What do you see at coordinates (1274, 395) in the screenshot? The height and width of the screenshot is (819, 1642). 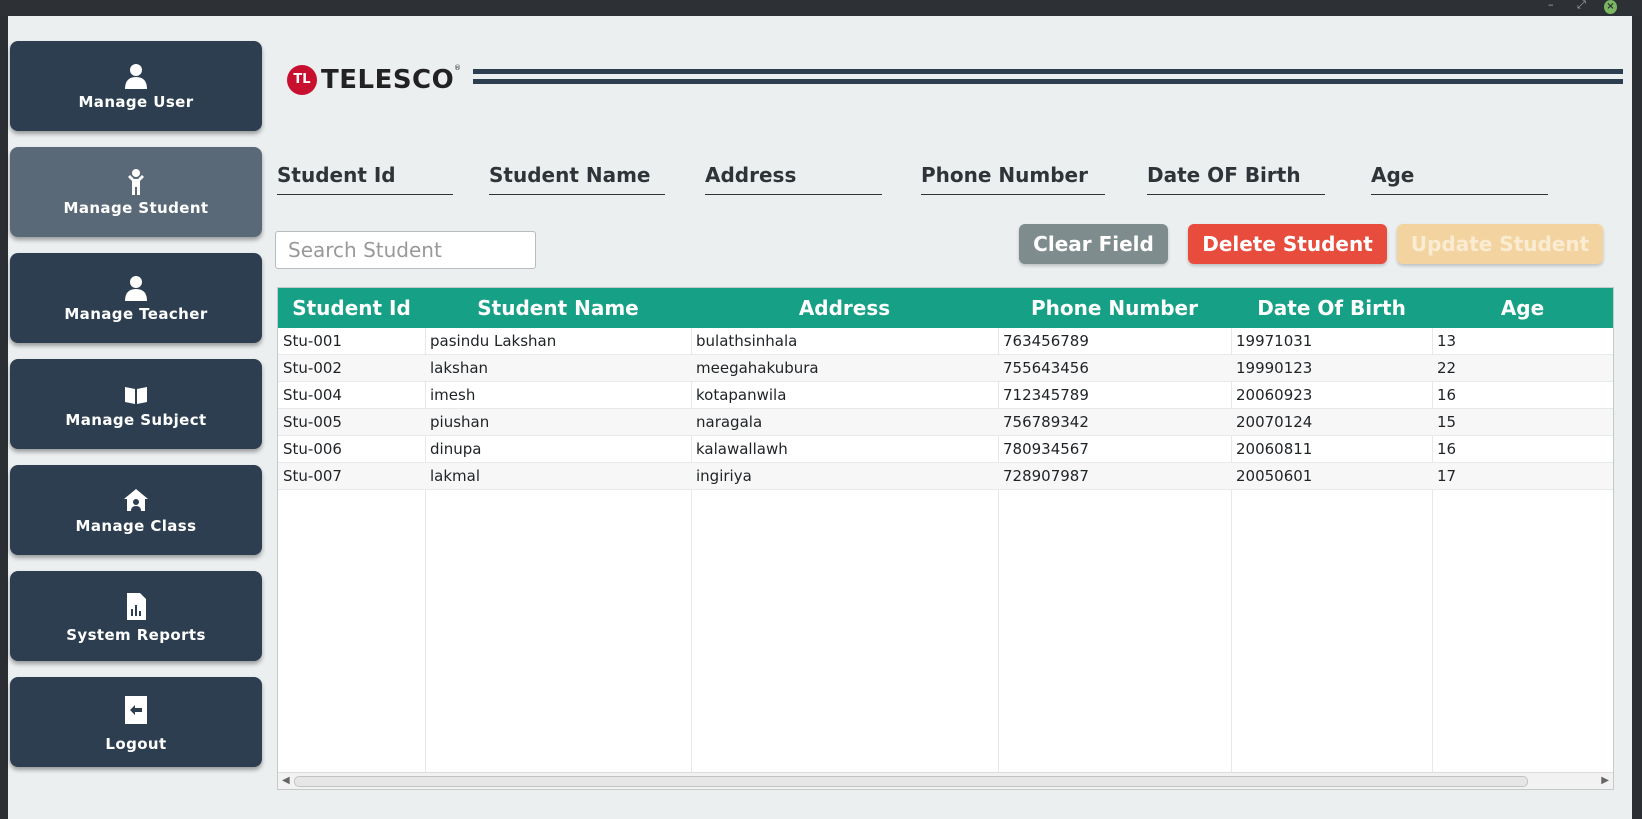 I see `cell-date-of-birth: 20060923` at bounding box center [1274, 395].